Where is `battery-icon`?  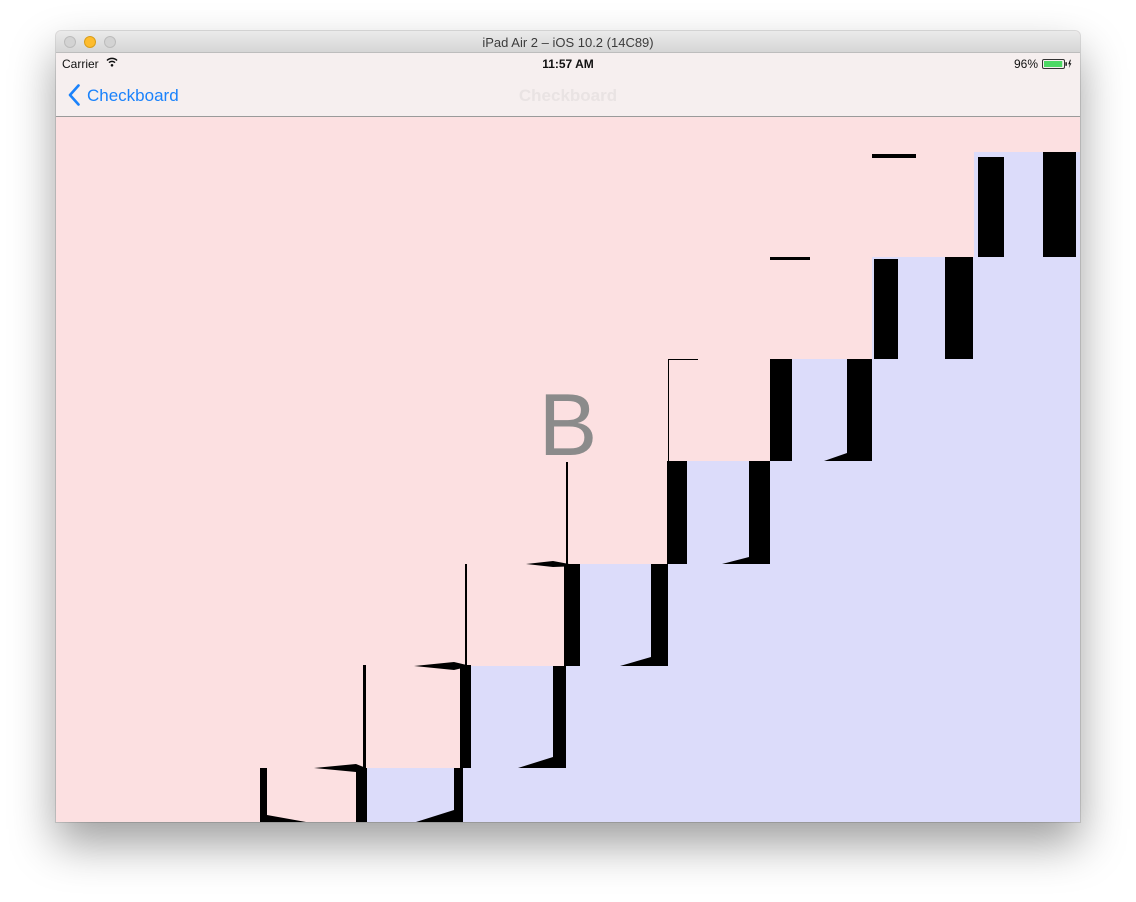
battery-icon is located at coordinates (1057, 64).